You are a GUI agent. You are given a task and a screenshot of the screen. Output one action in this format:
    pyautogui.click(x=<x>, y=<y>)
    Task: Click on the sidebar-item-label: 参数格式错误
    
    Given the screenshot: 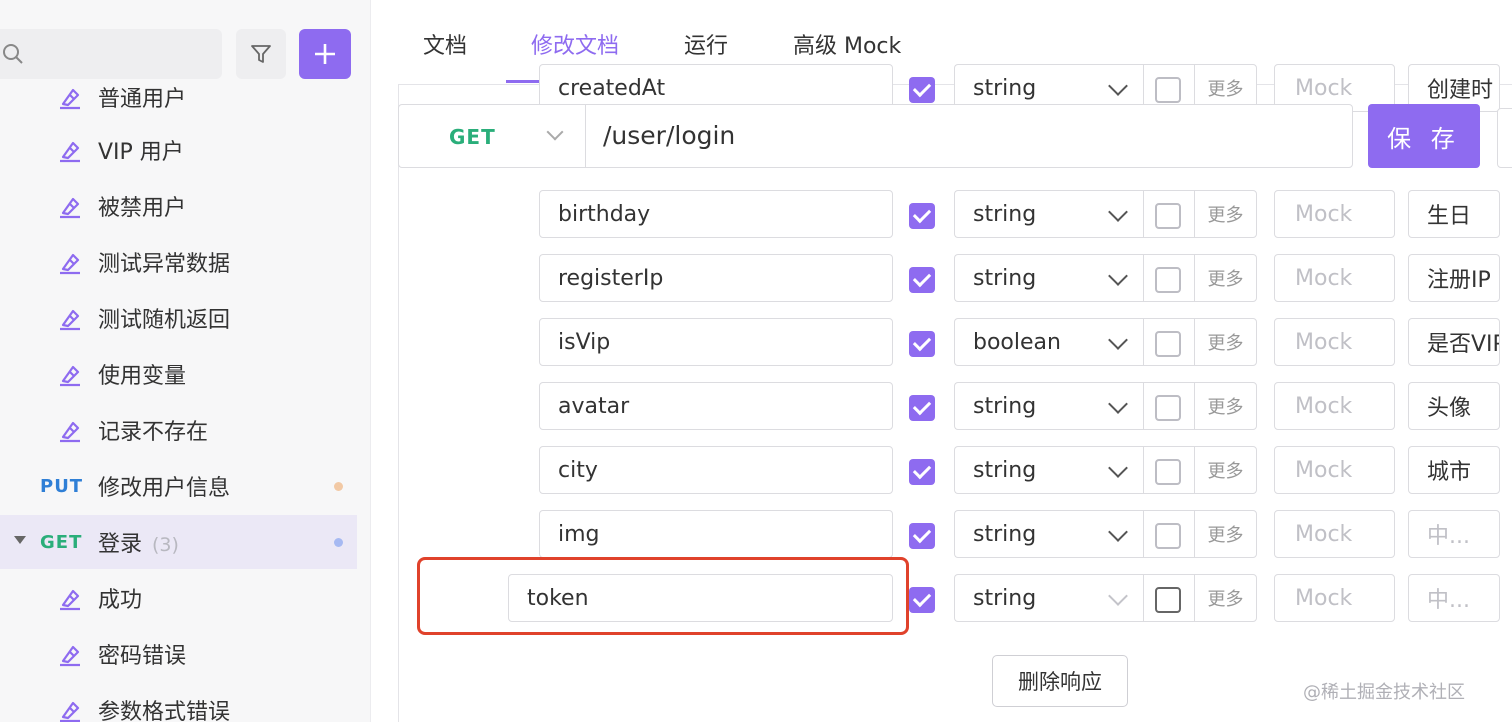 What is the action you would take?
    pyautogui.click(x=164, y=711)
    